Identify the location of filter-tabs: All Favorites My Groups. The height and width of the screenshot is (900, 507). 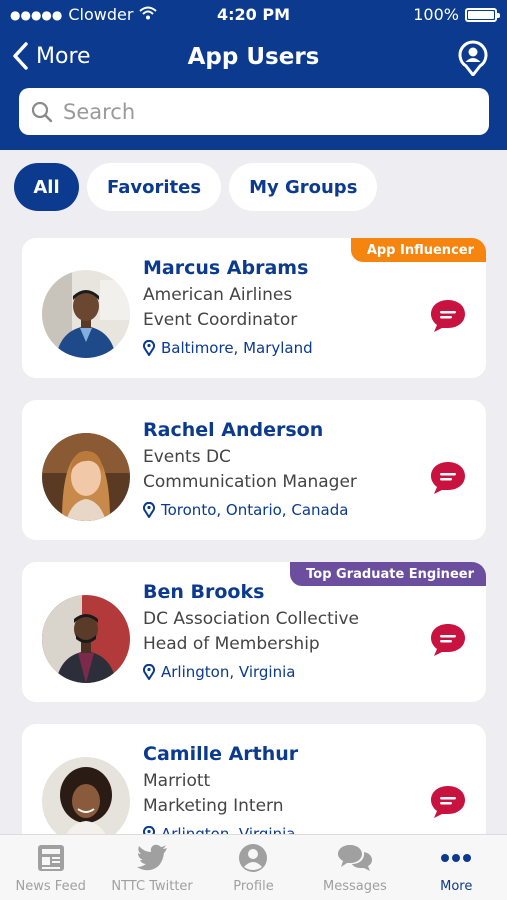
(199, 187).